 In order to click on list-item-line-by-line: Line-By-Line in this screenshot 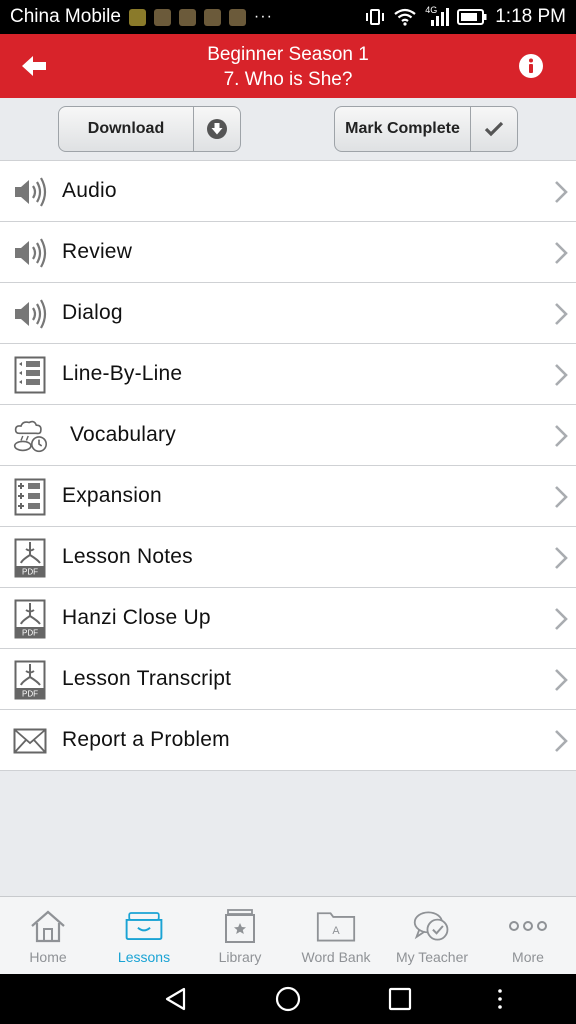, I will do `click(288, 374)`.